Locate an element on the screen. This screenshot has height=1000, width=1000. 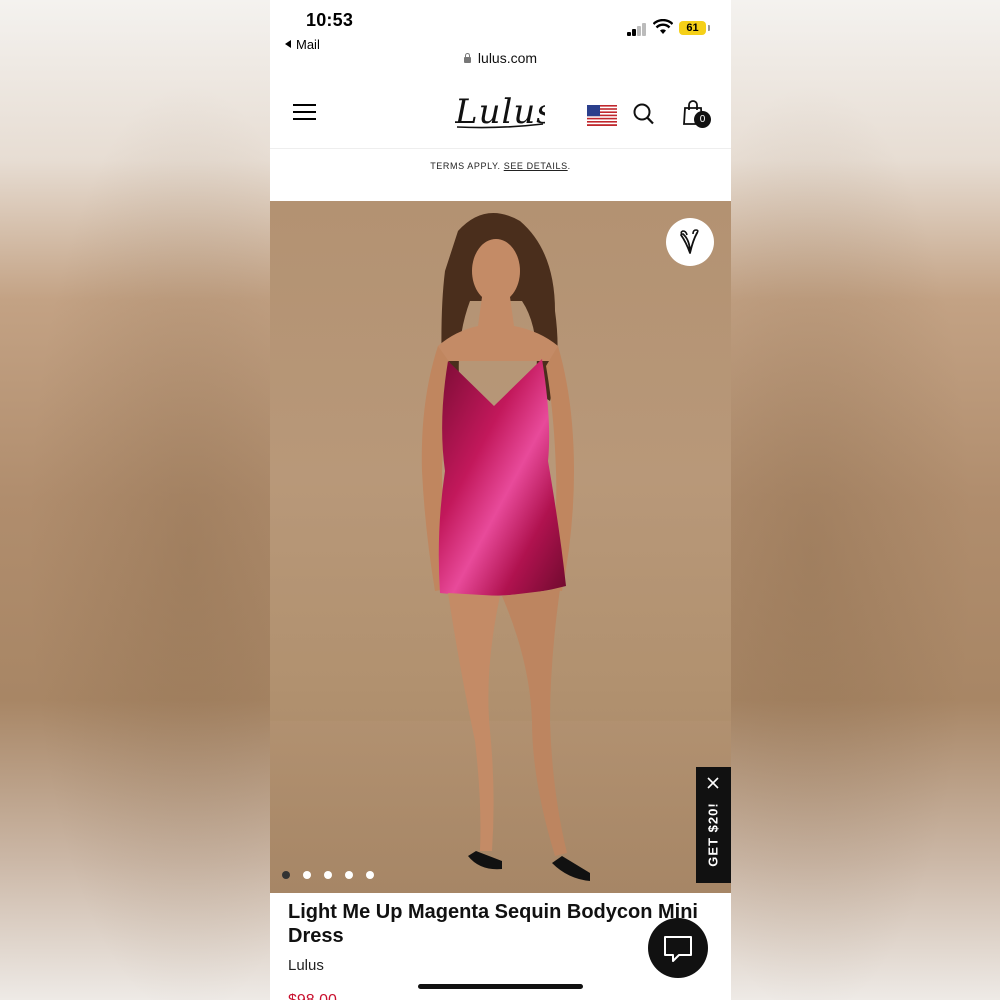
product-price: $98.00 is located at coordinates (312, 996).